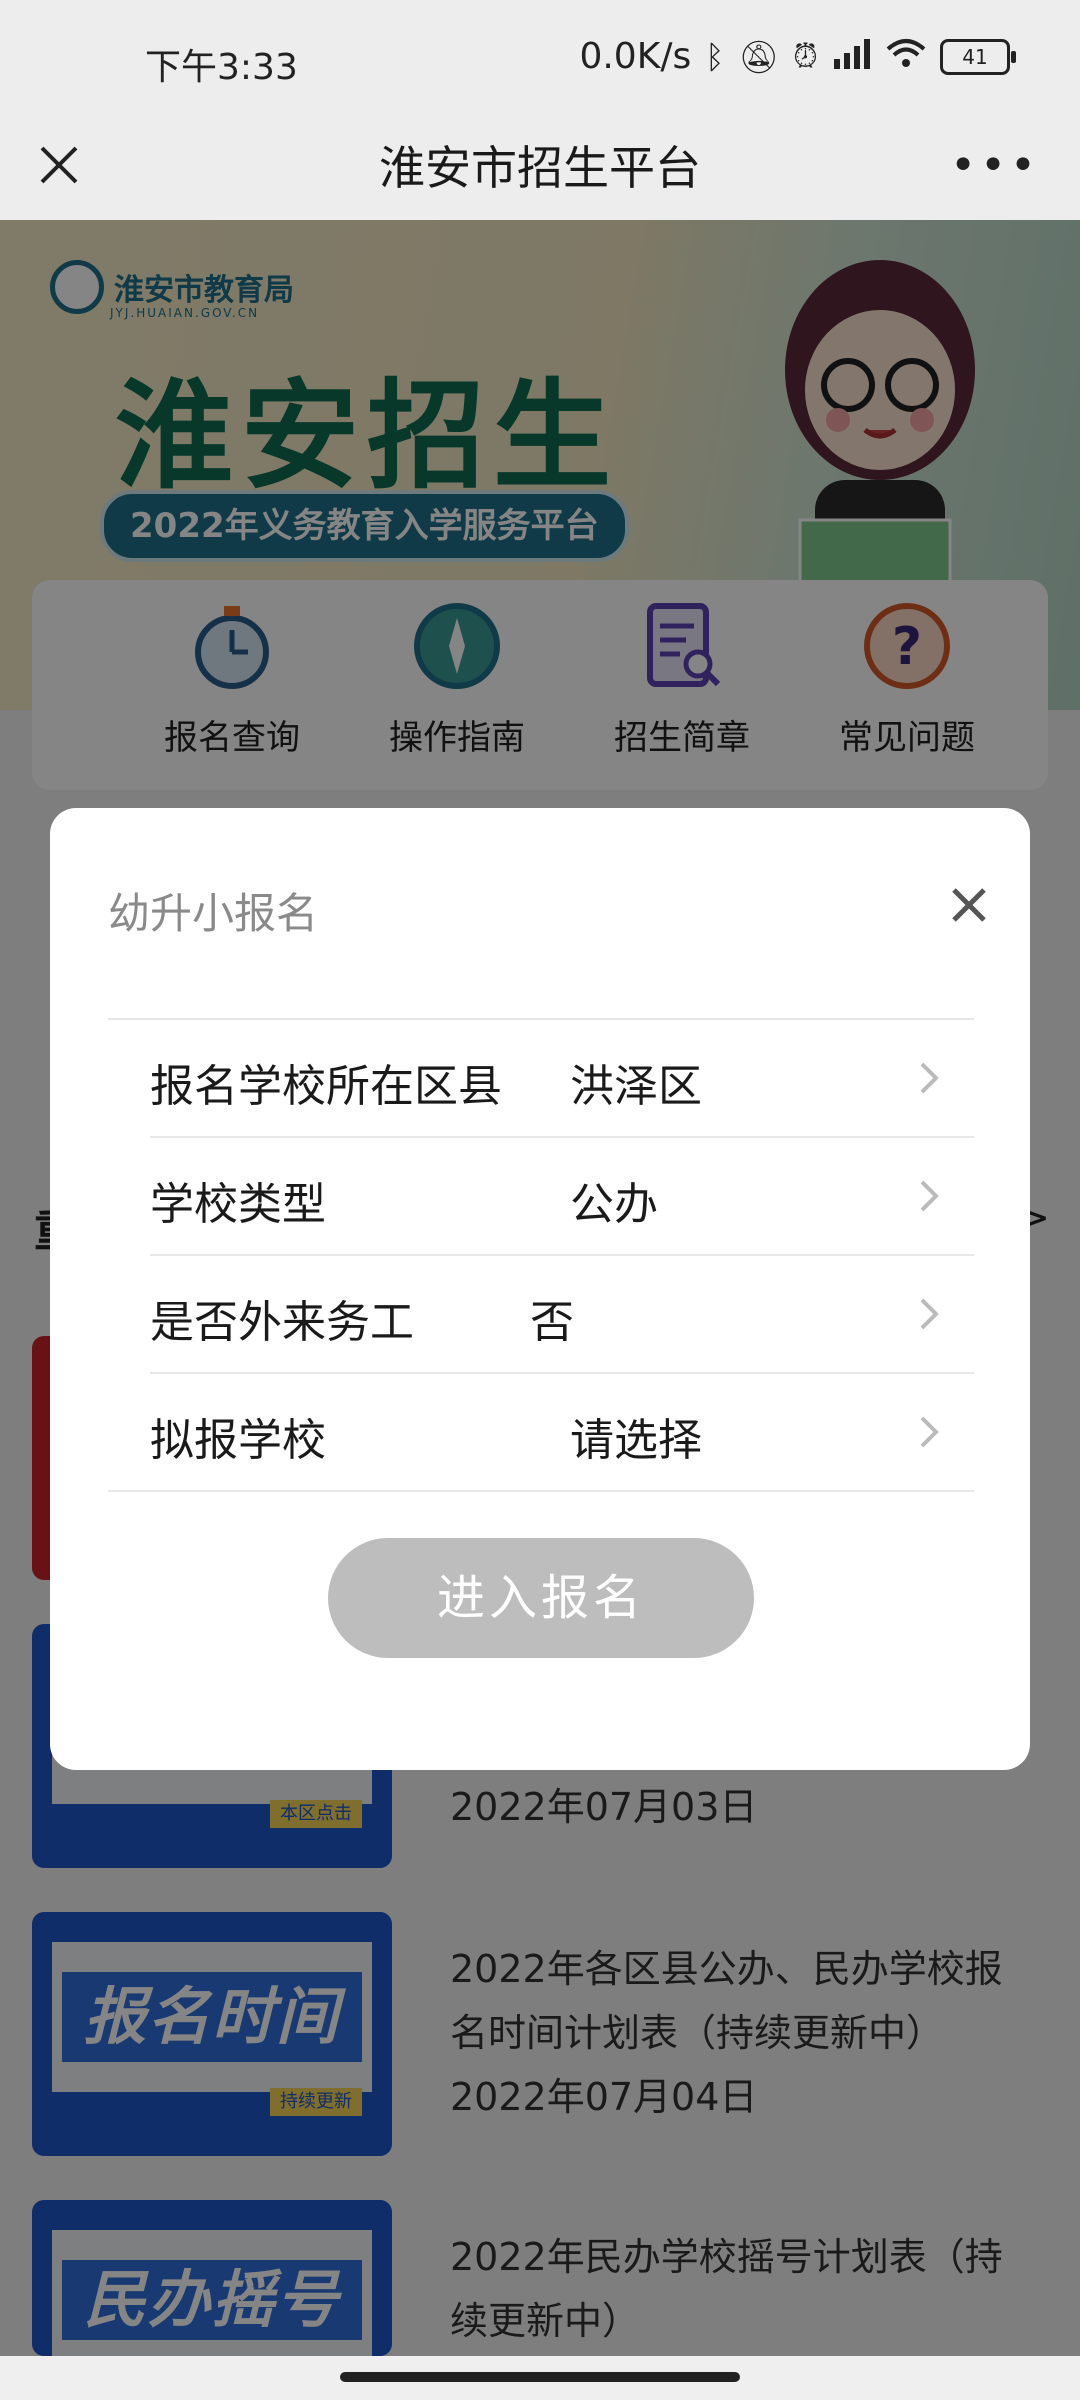 Image resolution: width=1080 pixels, height=2400 pixels. What do you see at coordinates (614, 1204) in the screenshot?
I see `row-value: 公办` at bounding box center [614, 1204].